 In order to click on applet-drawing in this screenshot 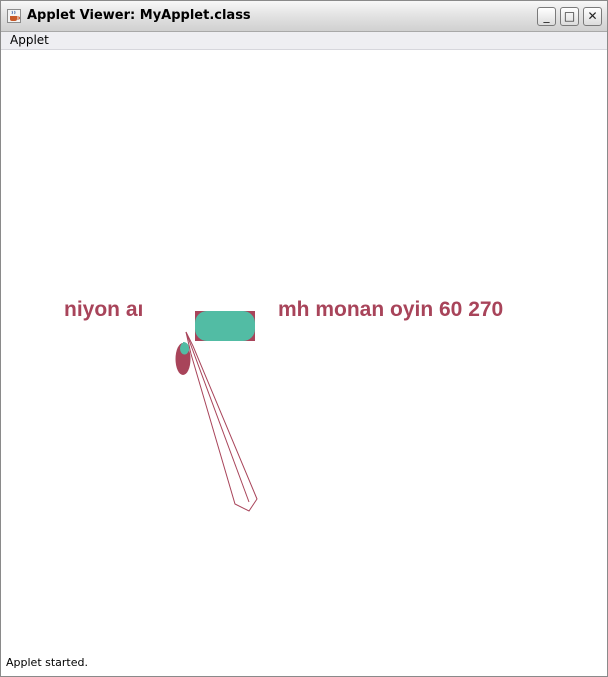, I will do `click(216, 411)`.